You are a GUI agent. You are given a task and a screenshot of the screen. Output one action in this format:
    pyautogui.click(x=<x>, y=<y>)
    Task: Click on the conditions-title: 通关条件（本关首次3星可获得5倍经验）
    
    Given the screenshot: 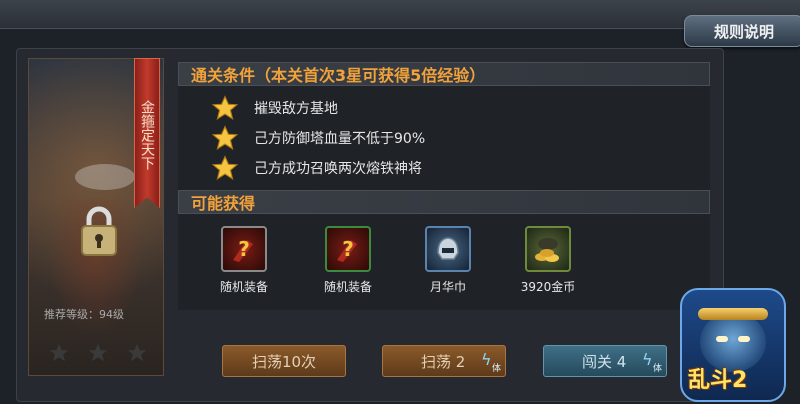 What is the action you would take?
    pyautogui.click(x=444, y=74)
    